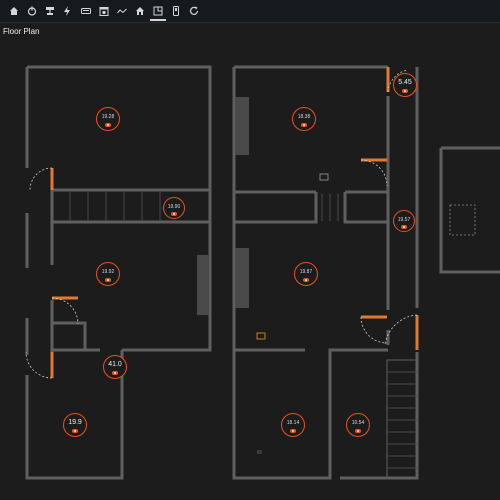  I want to click on sensor-9: 19.9, so click(75, 425).